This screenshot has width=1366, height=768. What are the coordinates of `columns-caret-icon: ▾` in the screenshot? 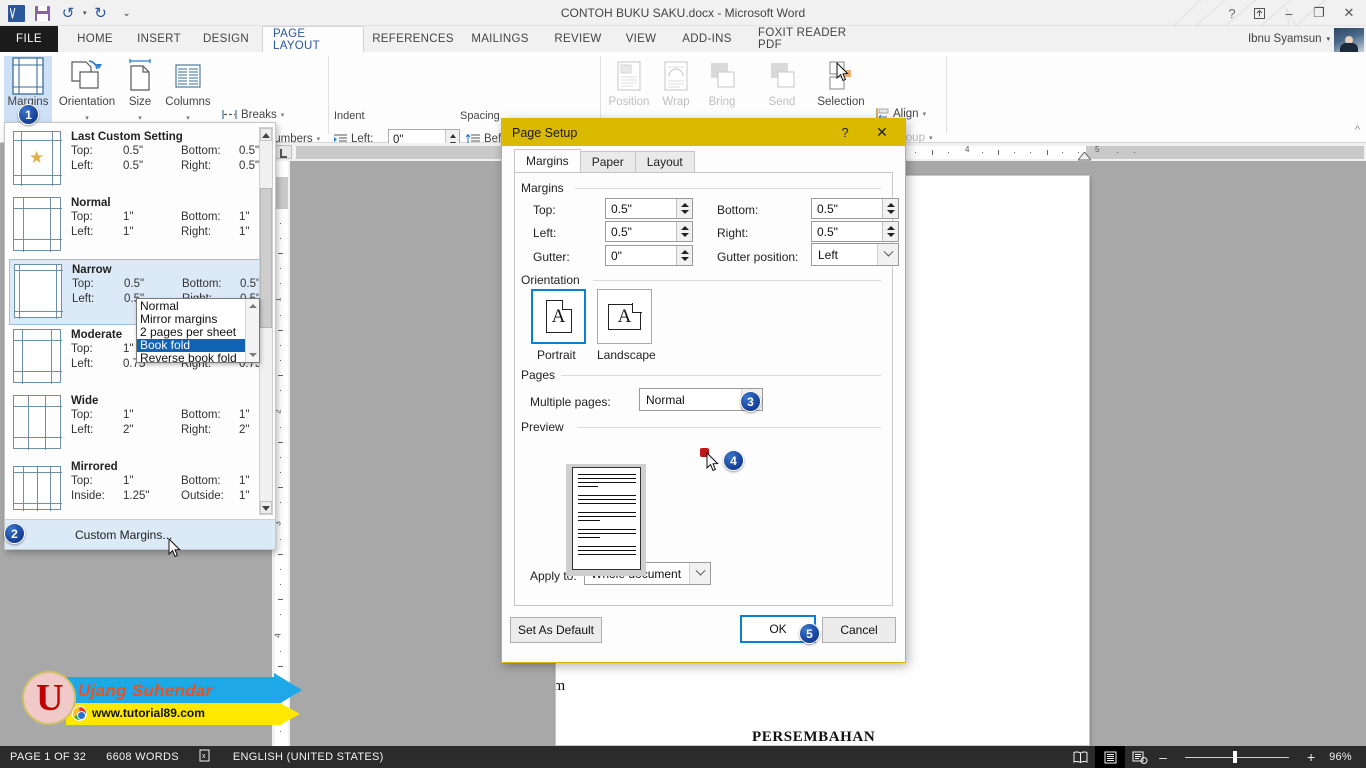 It's located at (188, 118).